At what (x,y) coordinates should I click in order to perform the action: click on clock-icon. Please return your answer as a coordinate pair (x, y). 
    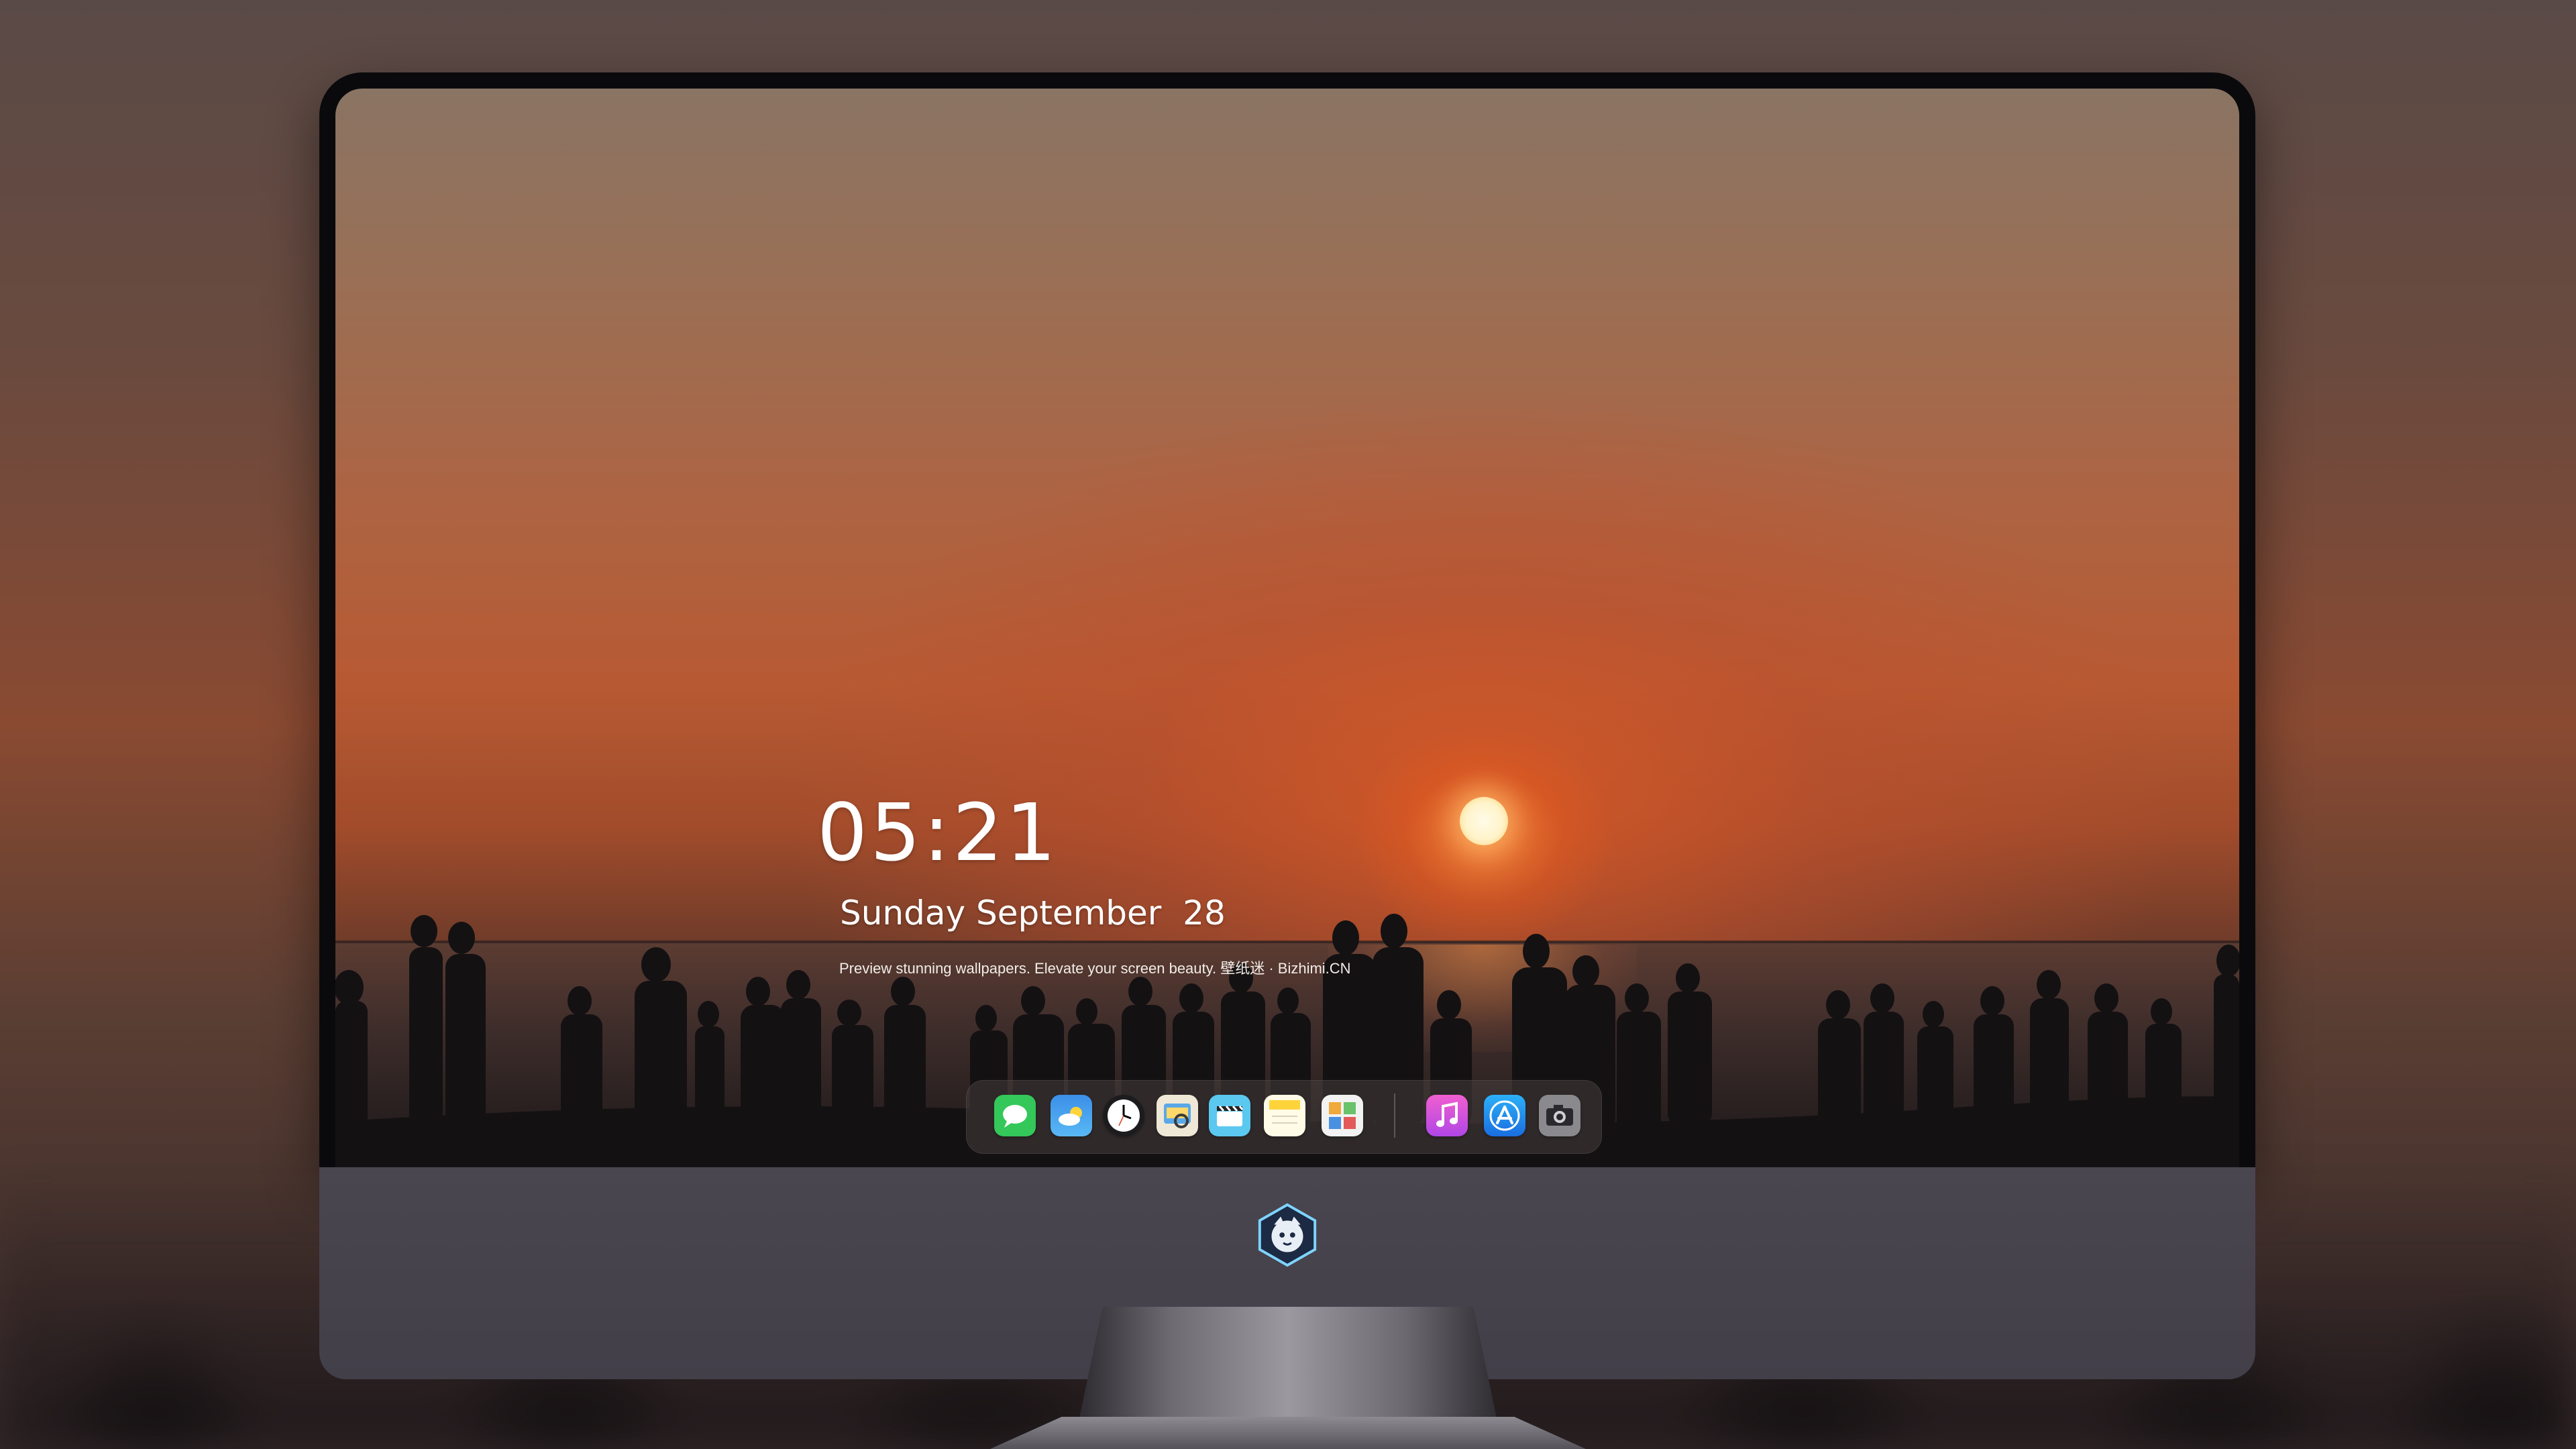
    Looking at the image, I should click on (1123, 1115).